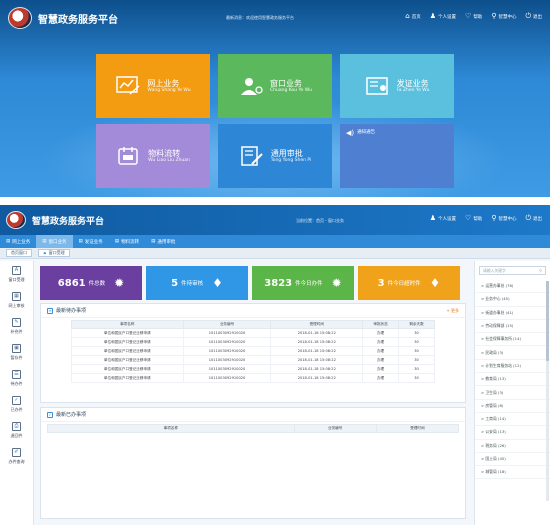 This screenshot has height=525, width=550. What do you see at coordinates (286, 83) in the screenshot?
I see `tile-name: 窗口业务` at bounding box center [286, 83].